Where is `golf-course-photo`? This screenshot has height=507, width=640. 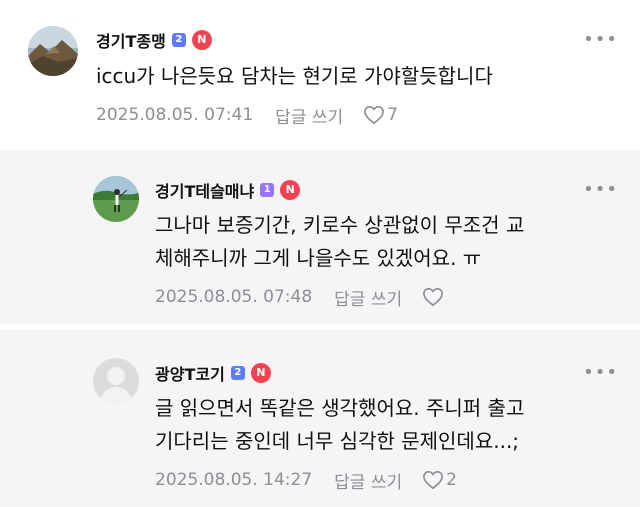
golf-course-photo is located at coordinates (116, 199).